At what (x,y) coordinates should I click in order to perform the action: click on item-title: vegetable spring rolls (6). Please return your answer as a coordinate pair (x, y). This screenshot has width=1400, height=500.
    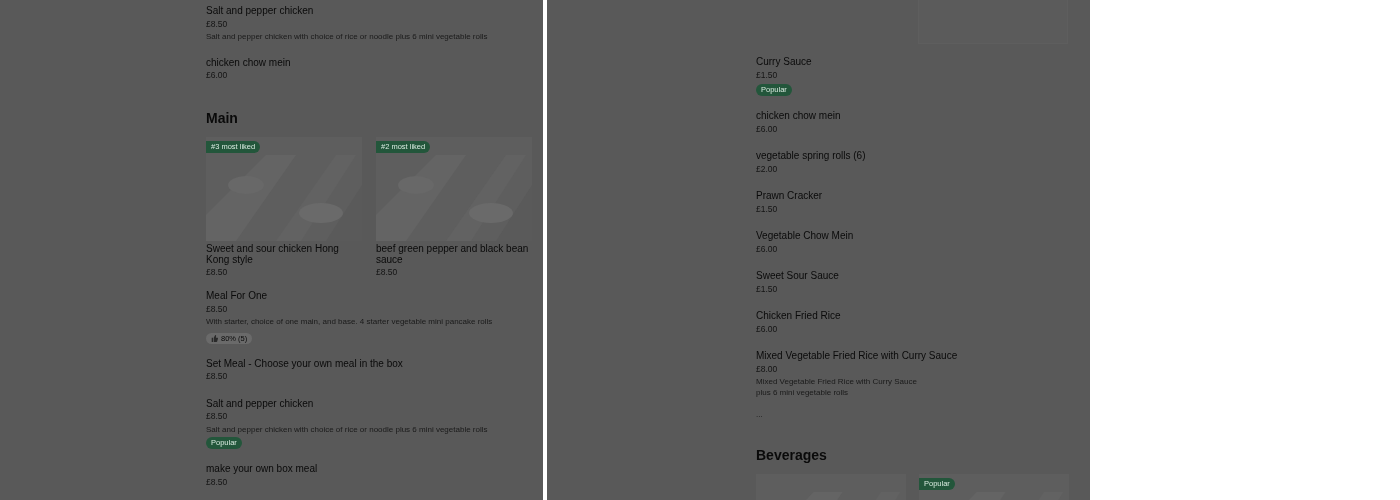
    Looking at the image, I should click on (811, 156).